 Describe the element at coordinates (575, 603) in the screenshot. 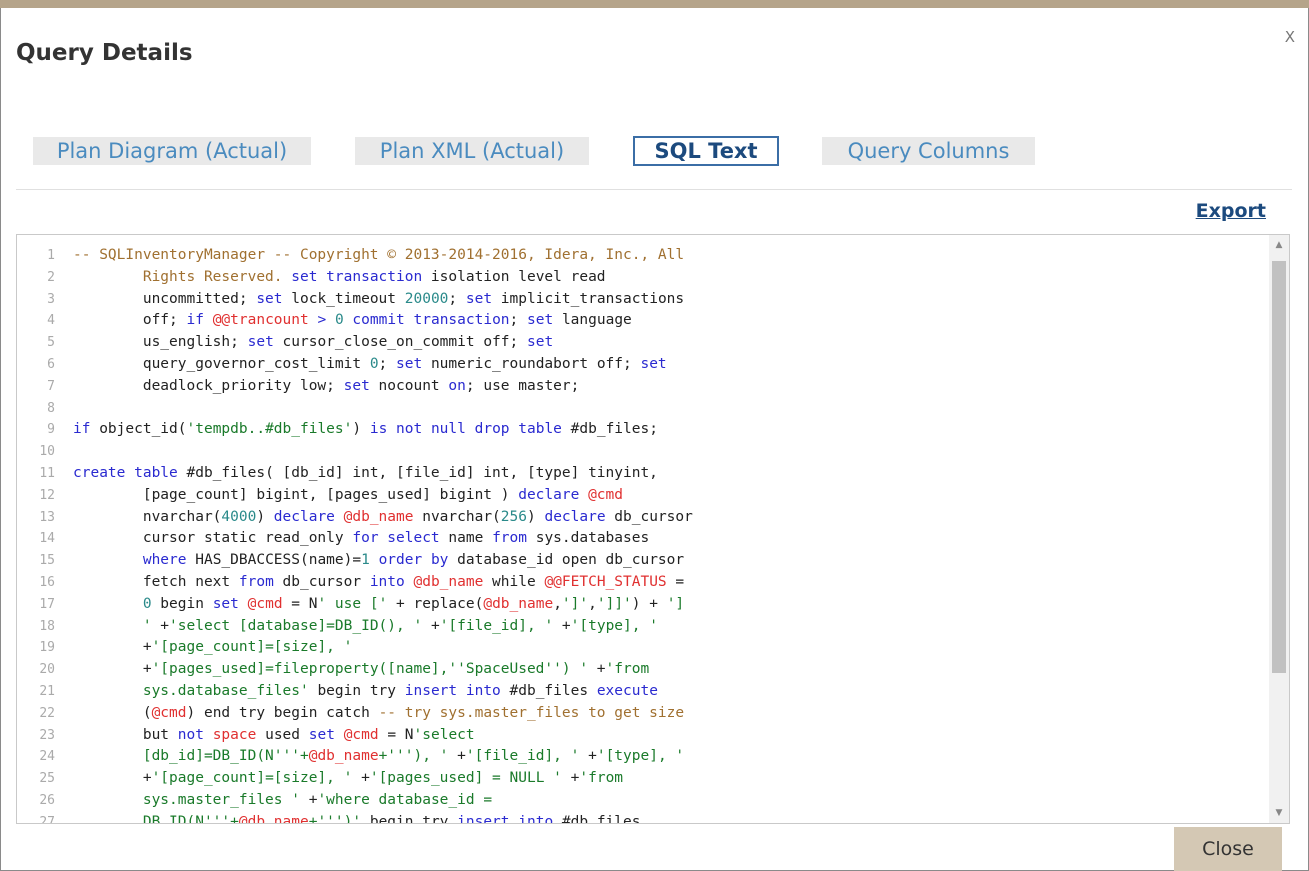

I see `code-token: ']'` at that location.